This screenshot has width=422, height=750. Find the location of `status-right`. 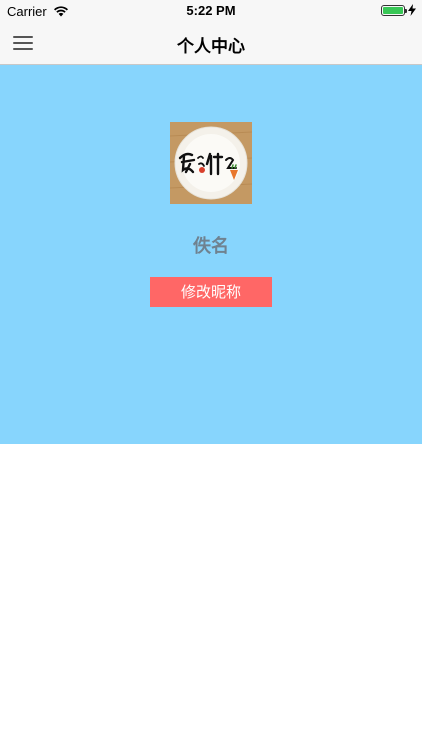

status-right is located at coordinates (398, 10).